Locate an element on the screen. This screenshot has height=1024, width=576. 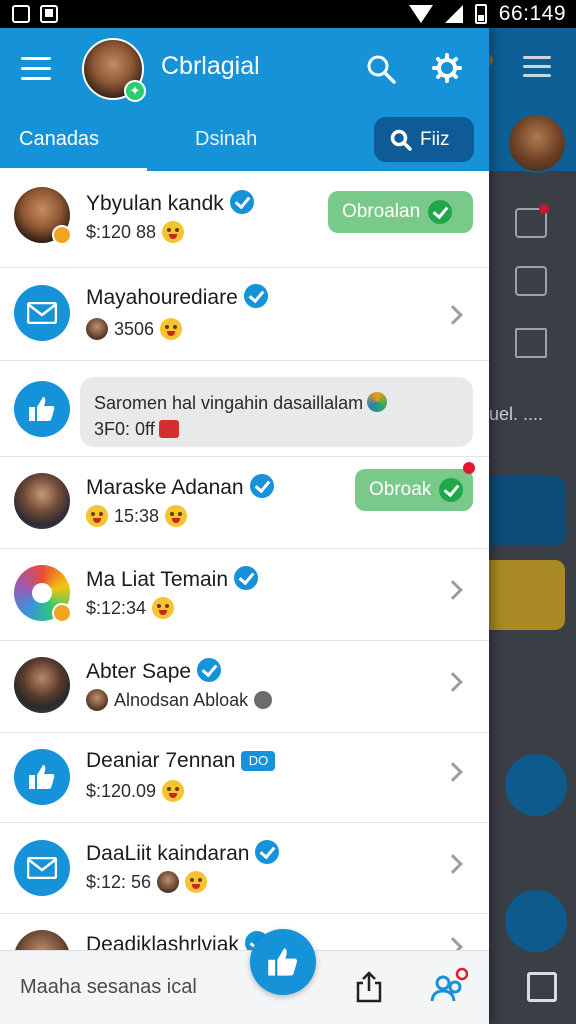
bubble-text-line1: Saromen hal vingahin dasaillalam is located at coordinates (229, 403).